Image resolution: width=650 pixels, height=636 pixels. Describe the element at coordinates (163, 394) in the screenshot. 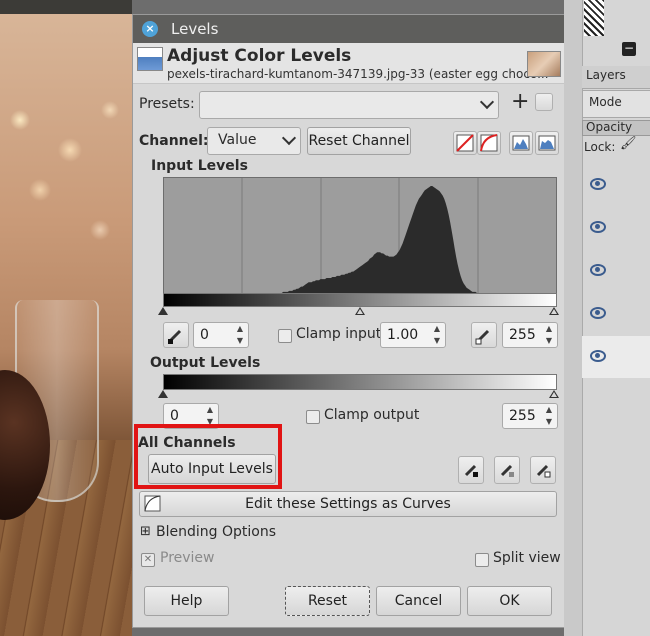

I see `output-black-slider` at that location.